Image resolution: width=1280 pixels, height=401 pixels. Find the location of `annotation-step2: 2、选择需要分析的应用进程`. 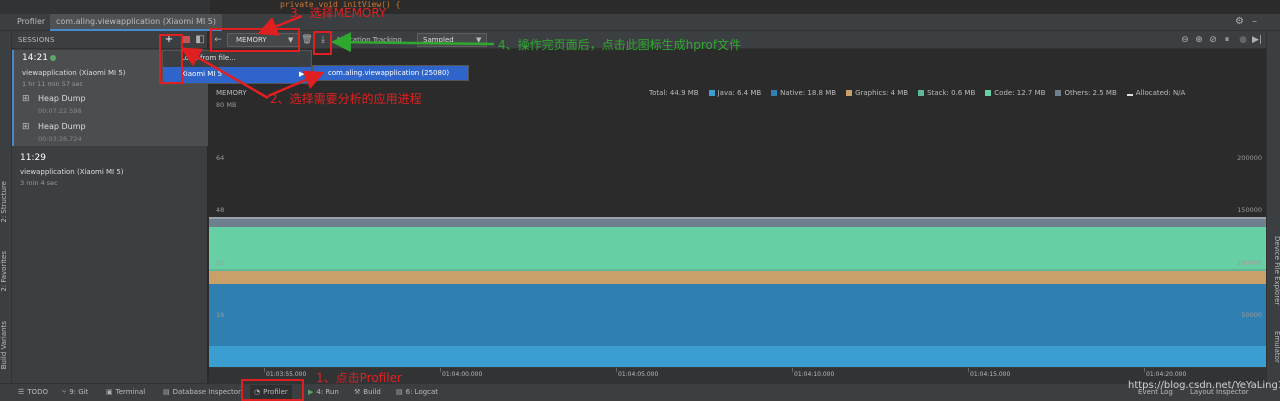

annotation-step2: 2、选择需要分析的应用进程 is located at coordinates (346, 99).